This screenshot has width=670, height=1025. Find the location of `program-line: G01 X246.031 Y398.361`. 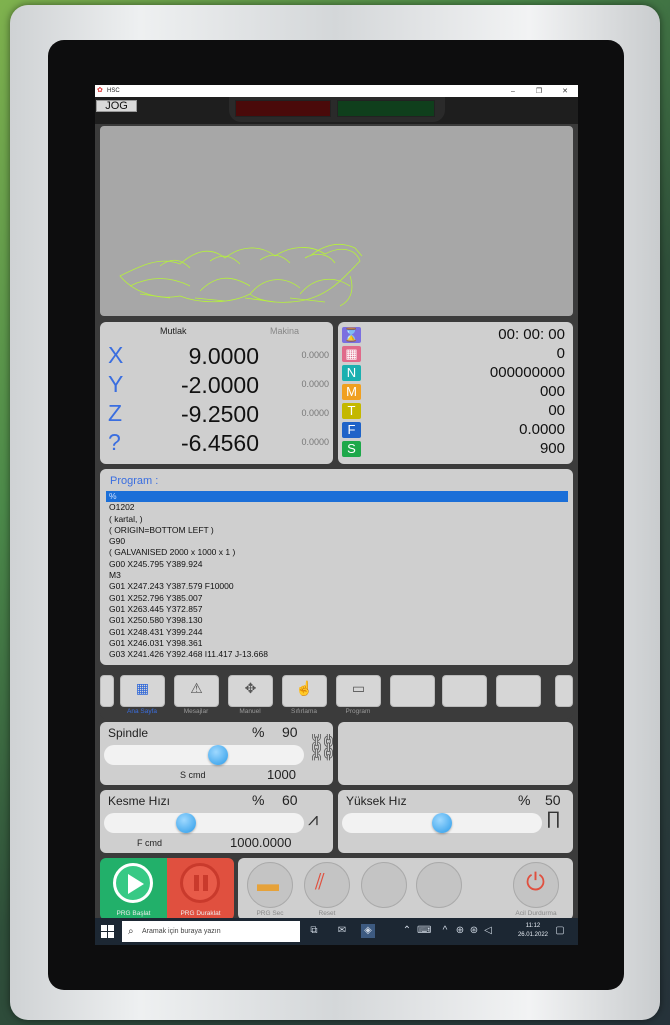

program-line: G01 X246.031 Y398.361 is located at coordinates (337, 643).